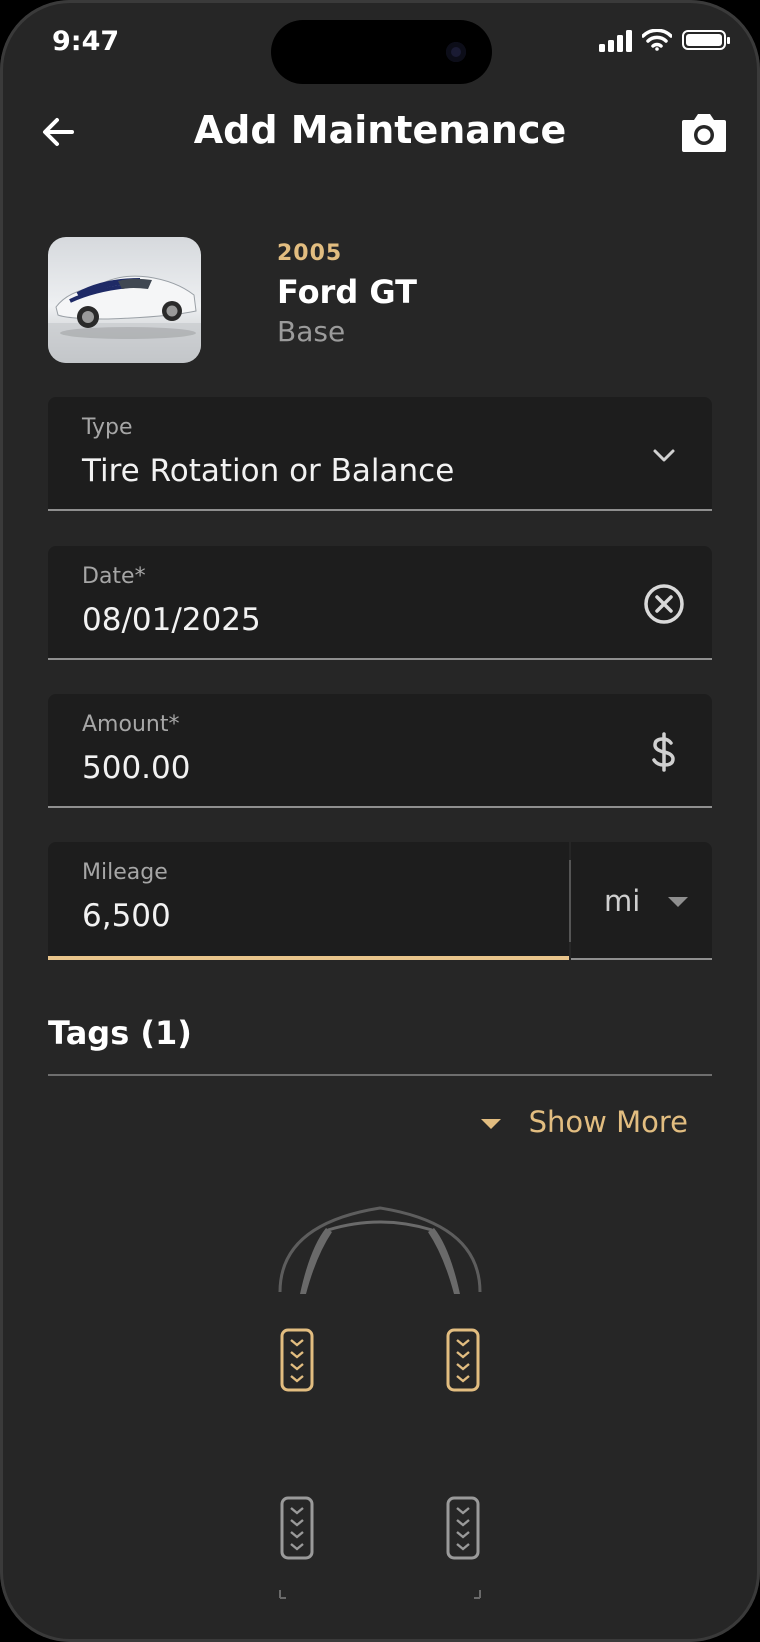 This screenshot has height=1642, width=760. I want to click on cellular-signal-icon, so click(615, 40).